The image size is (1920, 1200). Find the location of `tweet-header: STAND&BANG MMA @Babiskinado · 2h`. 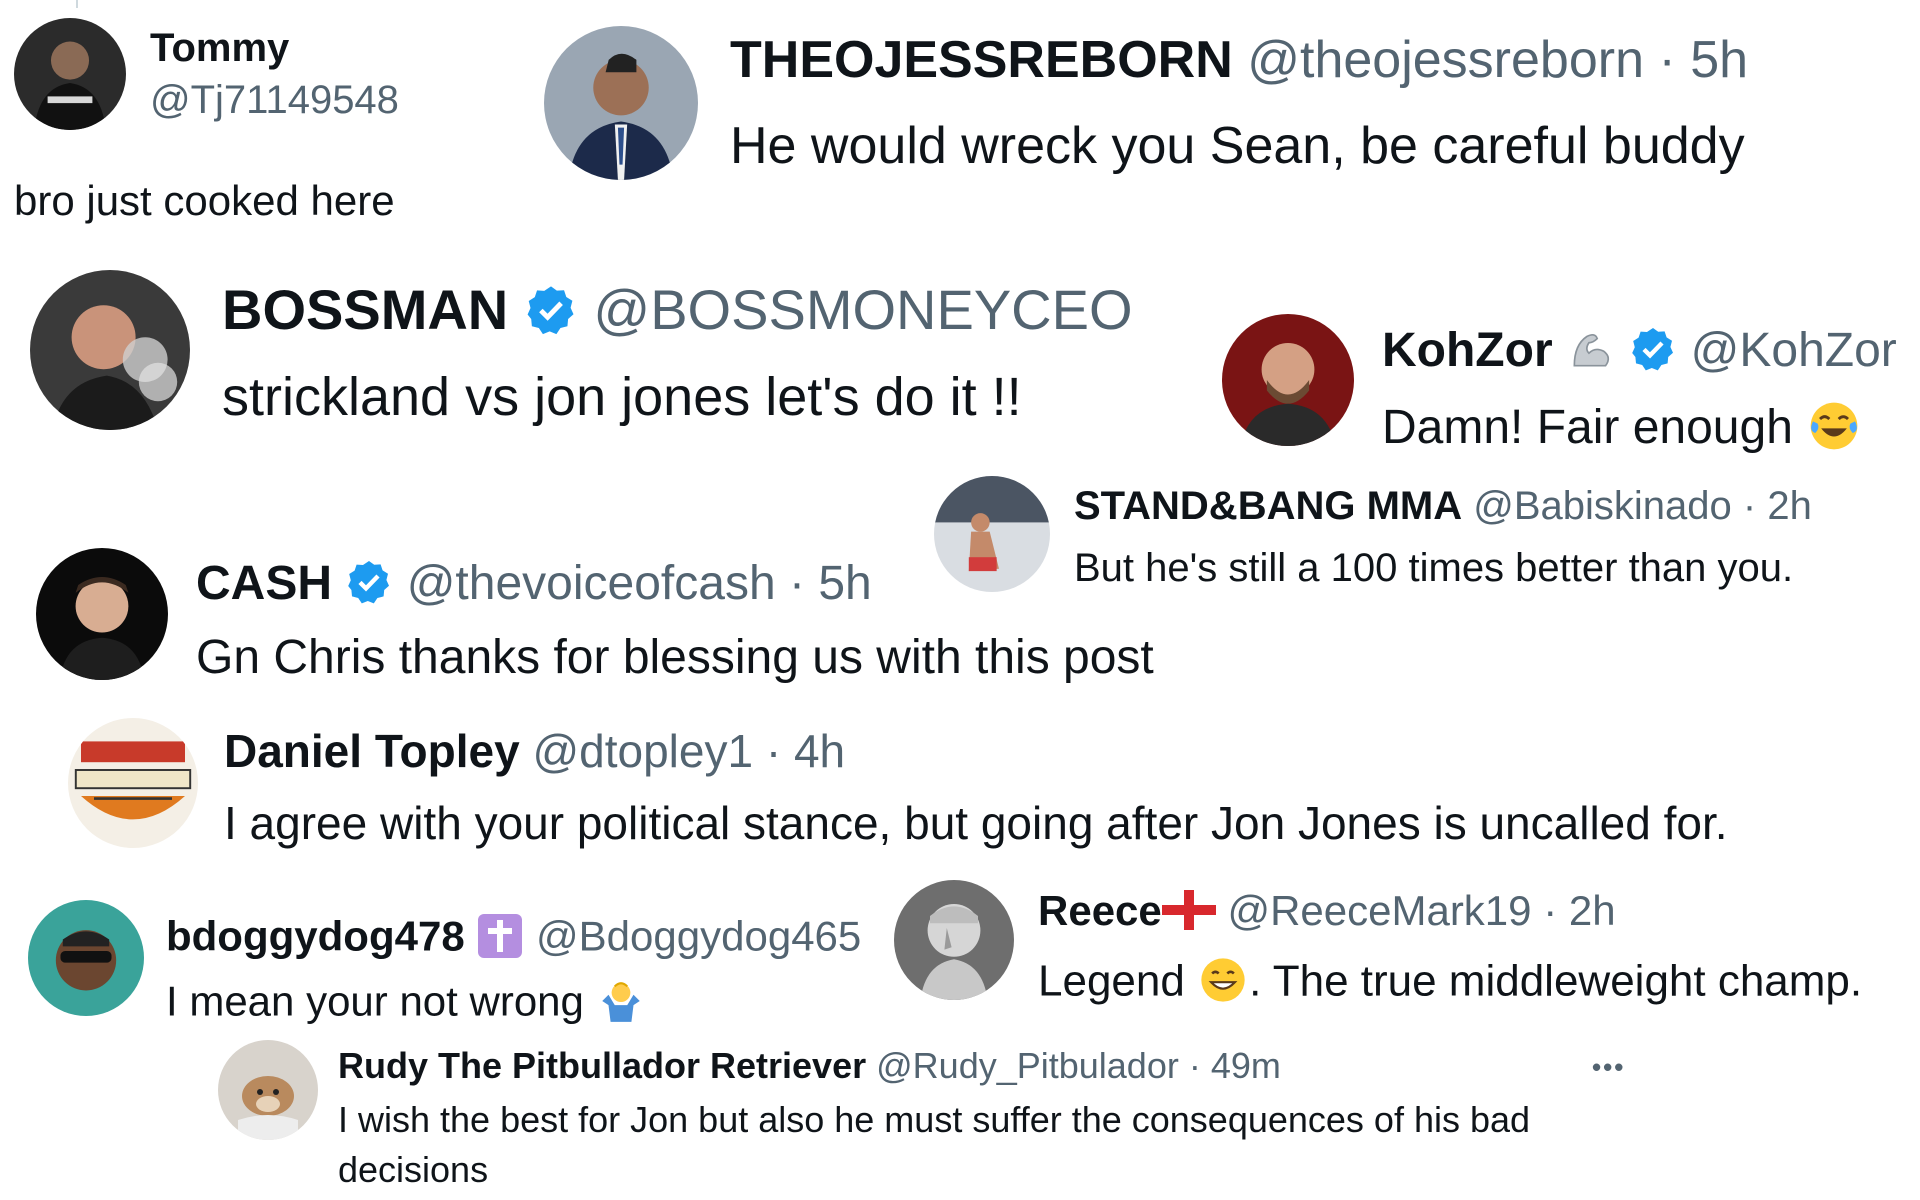

tweet-header: STAND&BANG MMA @Babiskinado · 2h is located at coordinates (1443, 506).